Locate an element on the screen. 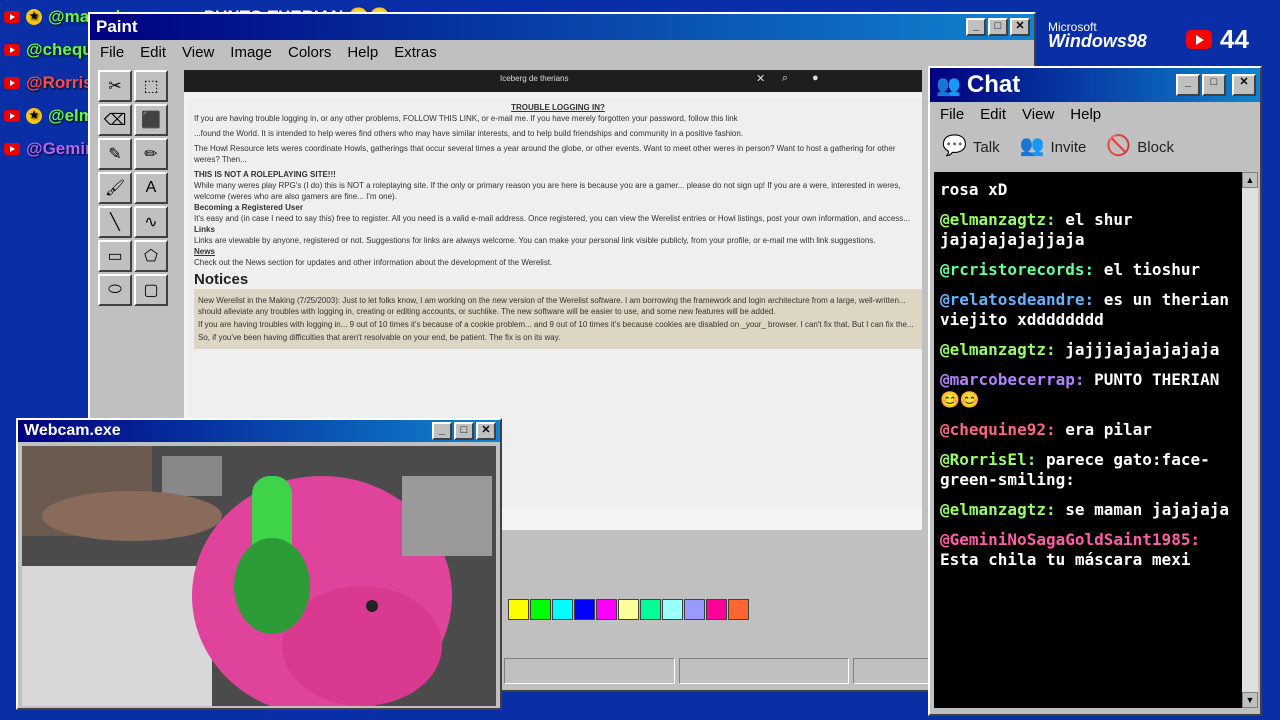 Image resolution: width=1280 pixels, height=720 pixels. tool-icon: ⬛ is located at coordinates (151, 120).